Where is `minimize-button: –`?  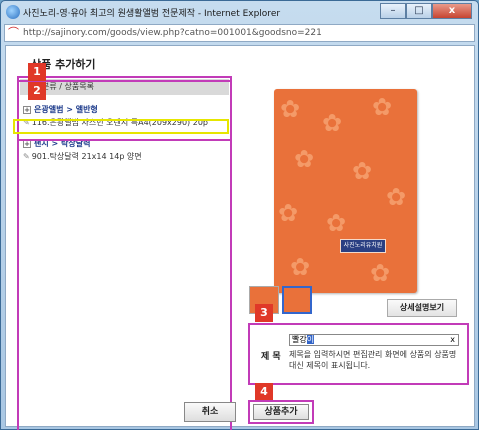 minimize-button: – is located at coordinates (393, 11).